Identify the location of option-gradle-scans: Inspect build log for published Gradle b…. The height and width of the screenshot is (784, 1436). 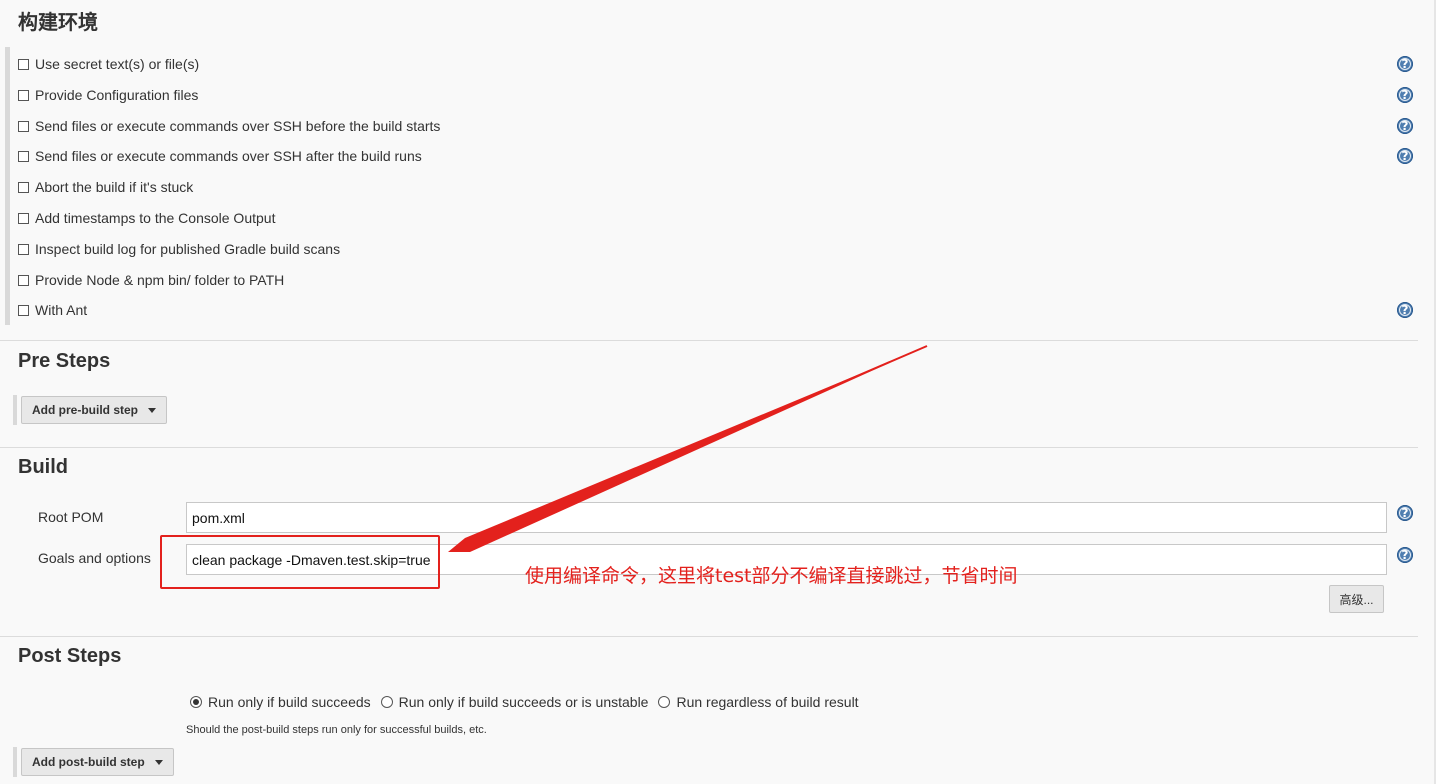
(179, 249).